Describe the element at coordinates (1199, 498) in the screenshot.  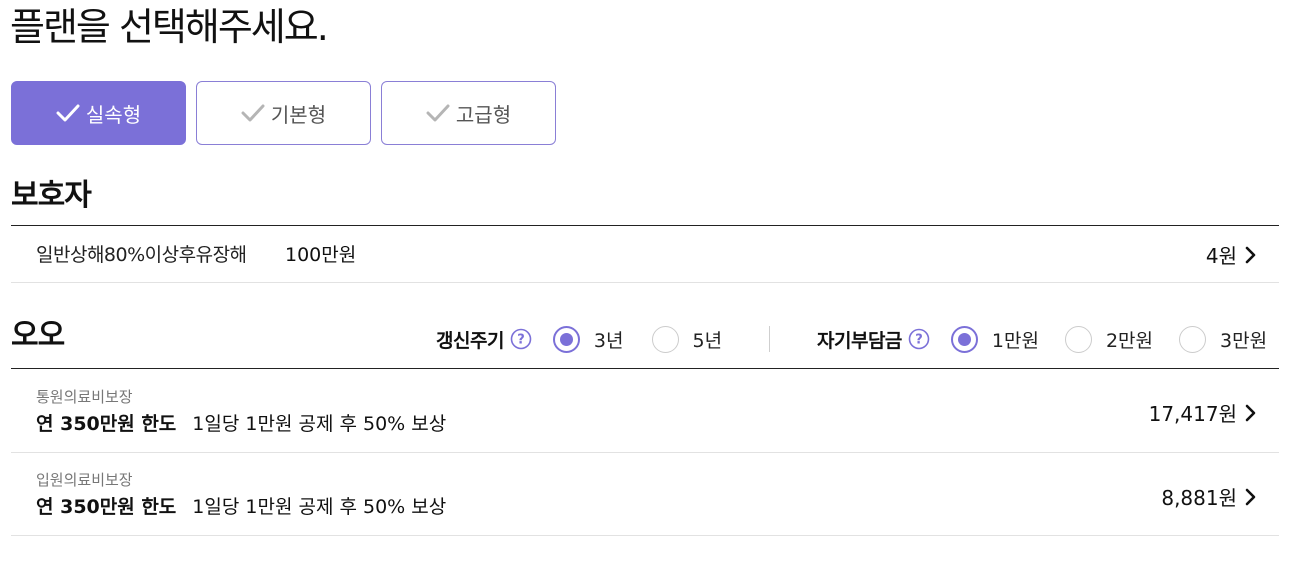
I see `price-value: 8,881원` at that location.